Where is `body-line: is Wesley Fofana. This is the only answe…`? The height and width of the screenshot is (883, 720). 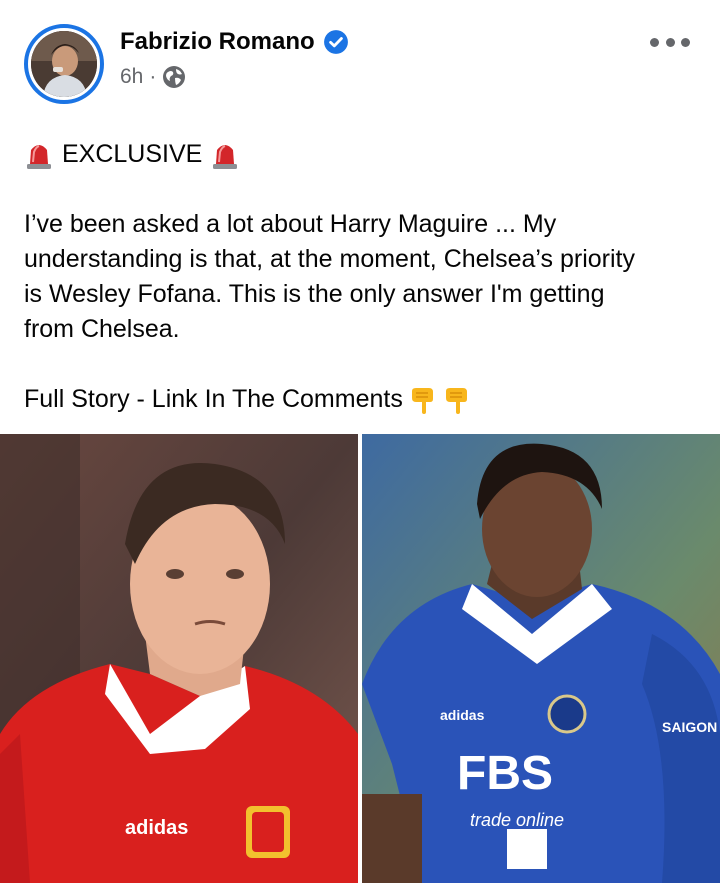
body-line: is Wesley Fofana. This is the only answe… is located at coordinates (314, 294).